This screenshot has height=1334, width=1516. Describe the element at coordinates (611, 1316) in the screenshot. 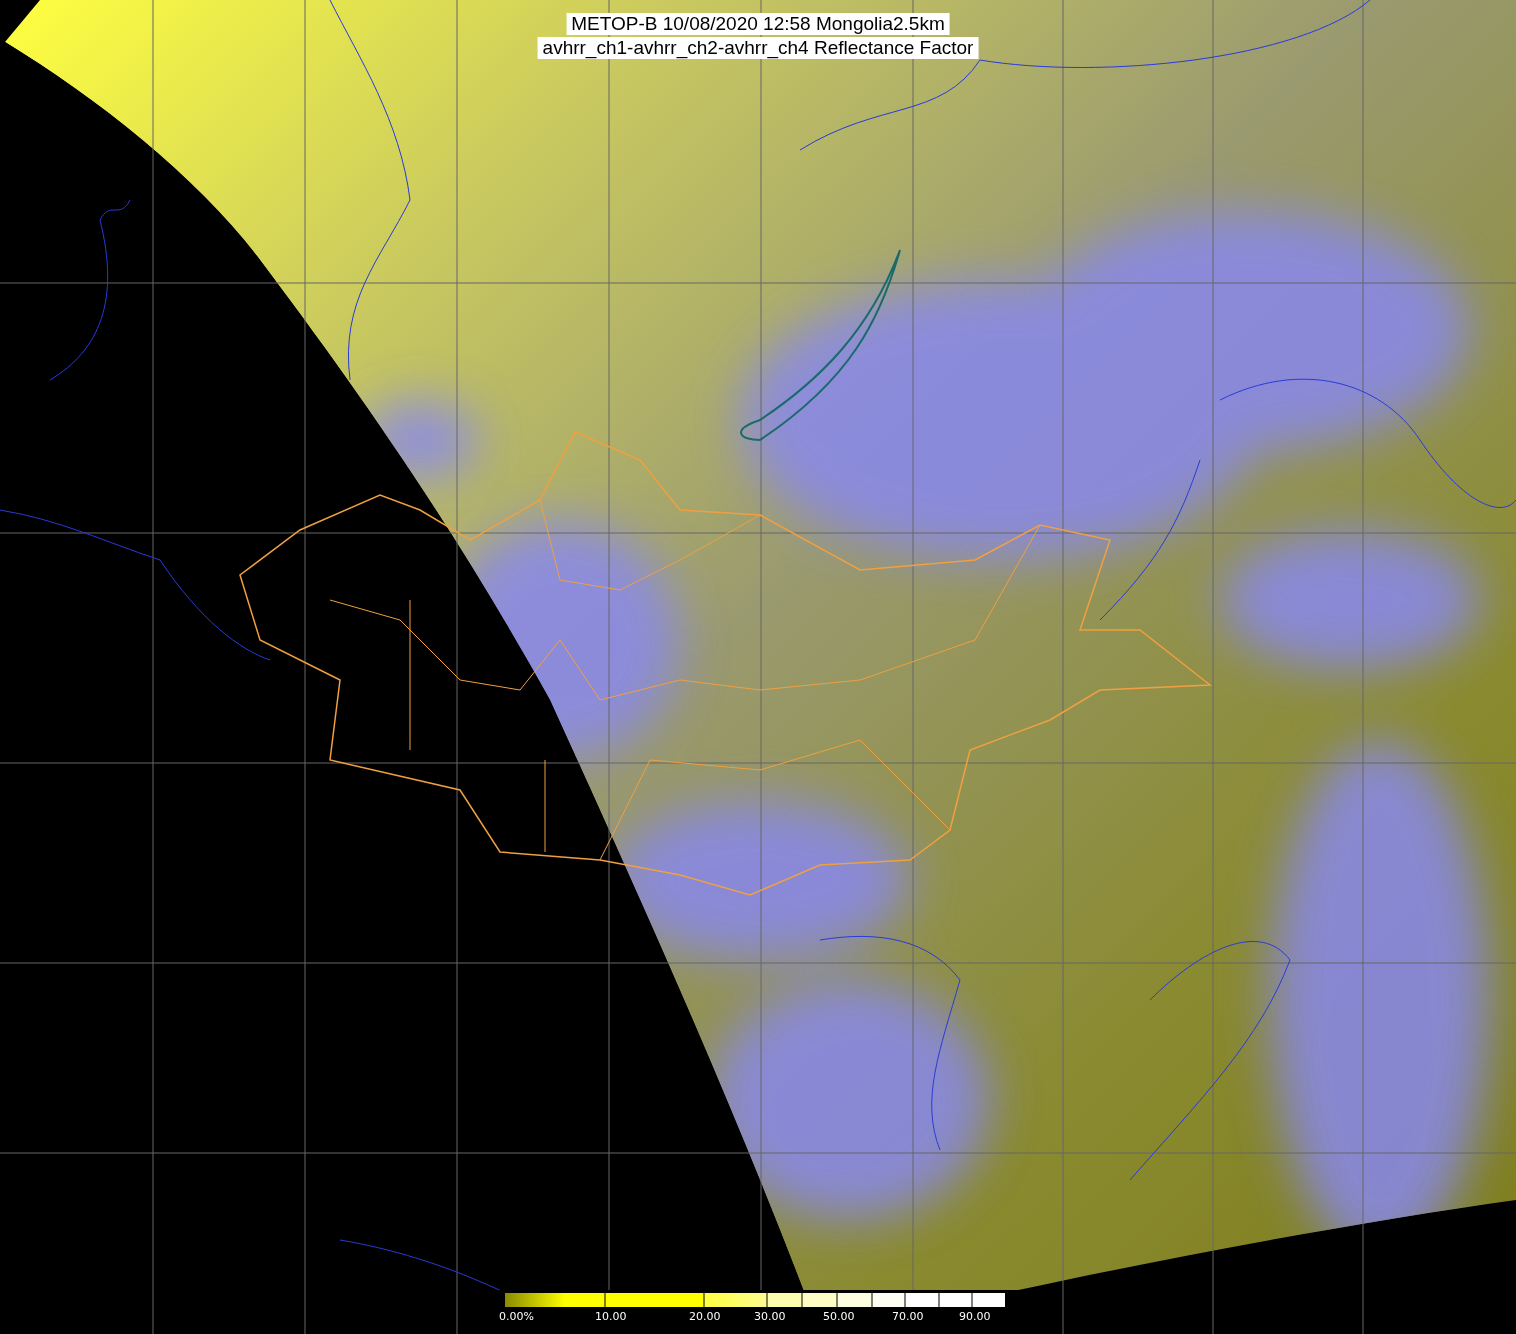

I see `scale-label: 10.00` at that location.